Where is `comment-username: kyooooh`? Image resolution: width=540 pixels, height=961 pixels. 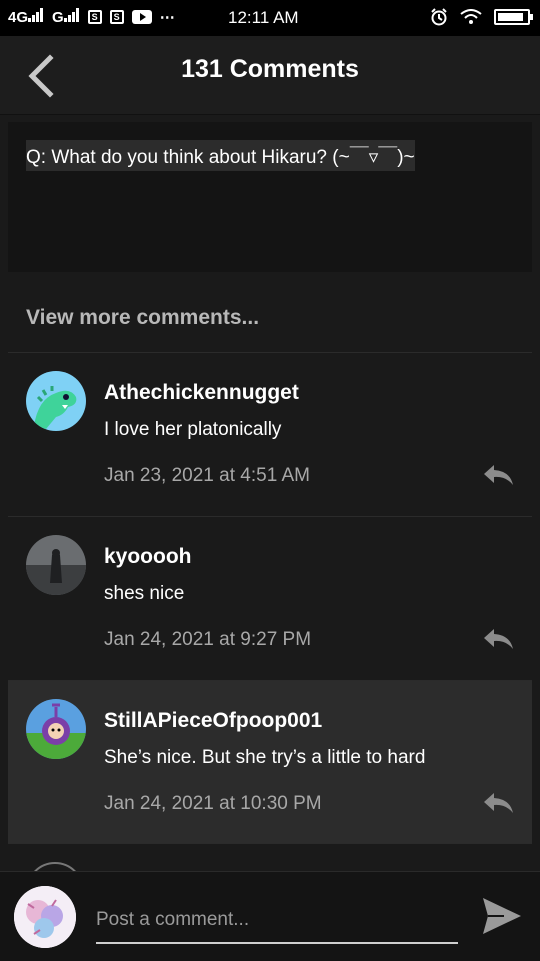
comment-username: kyooooh is located at coordinates (148, 557).